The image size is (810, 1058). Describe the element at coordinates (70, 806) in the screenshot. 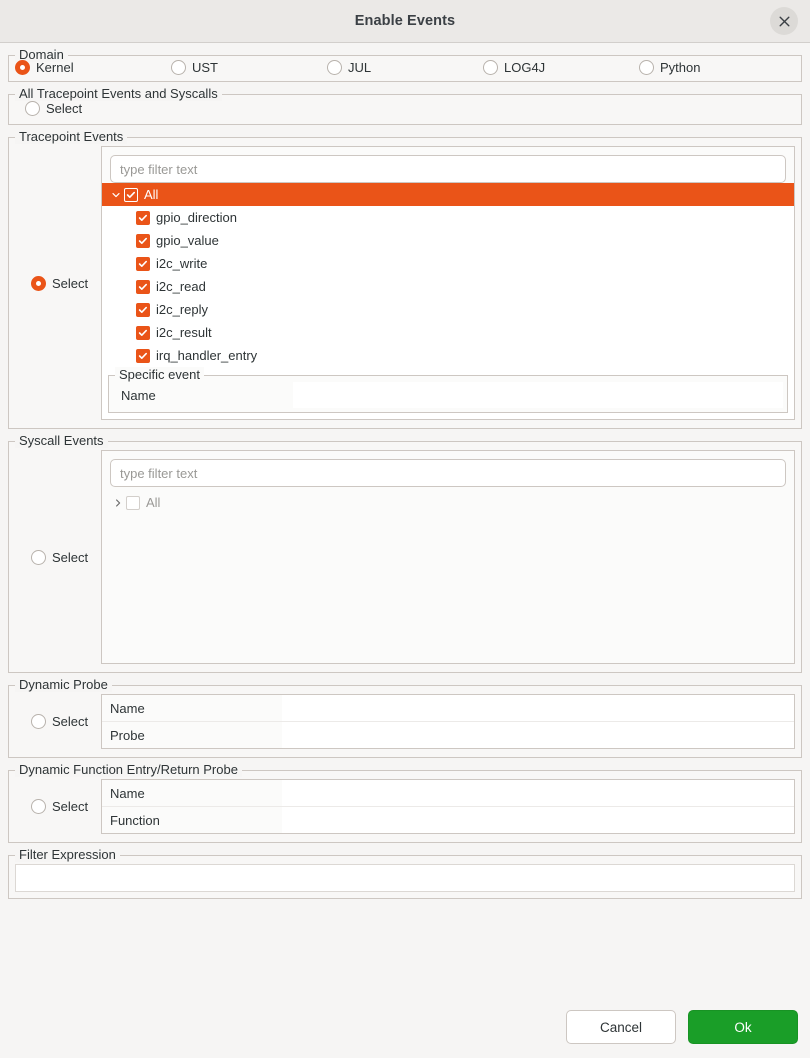

I see `dynamic-function-probe-select-label: Select` at that location.